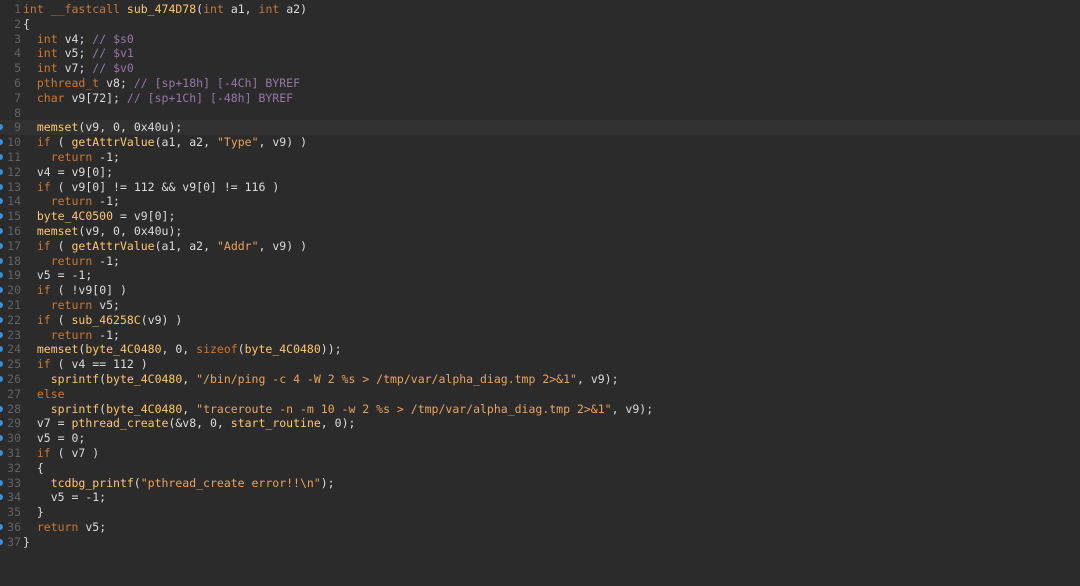 The height and width of the screenshot is (586, 1080). I want to click on line-number: 32, so click(14, 467).